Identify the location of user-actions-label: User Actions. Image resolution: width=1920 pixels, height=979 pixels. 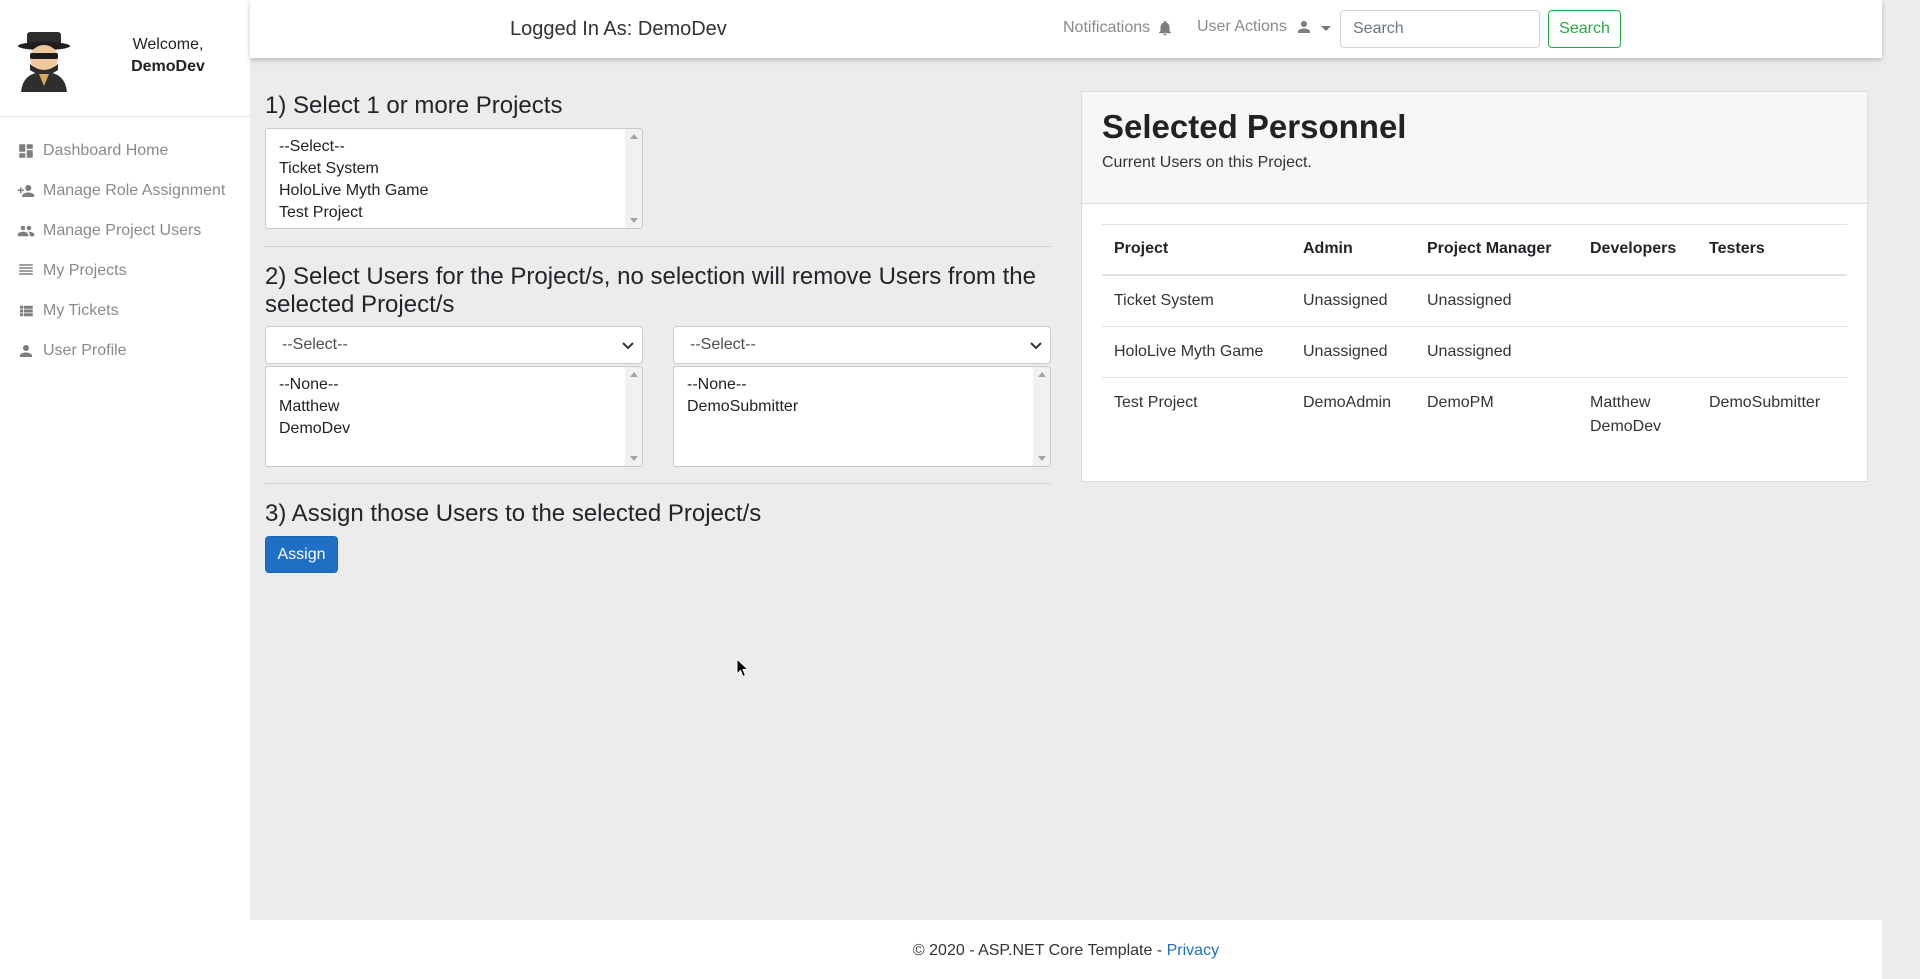
(1242, 26).